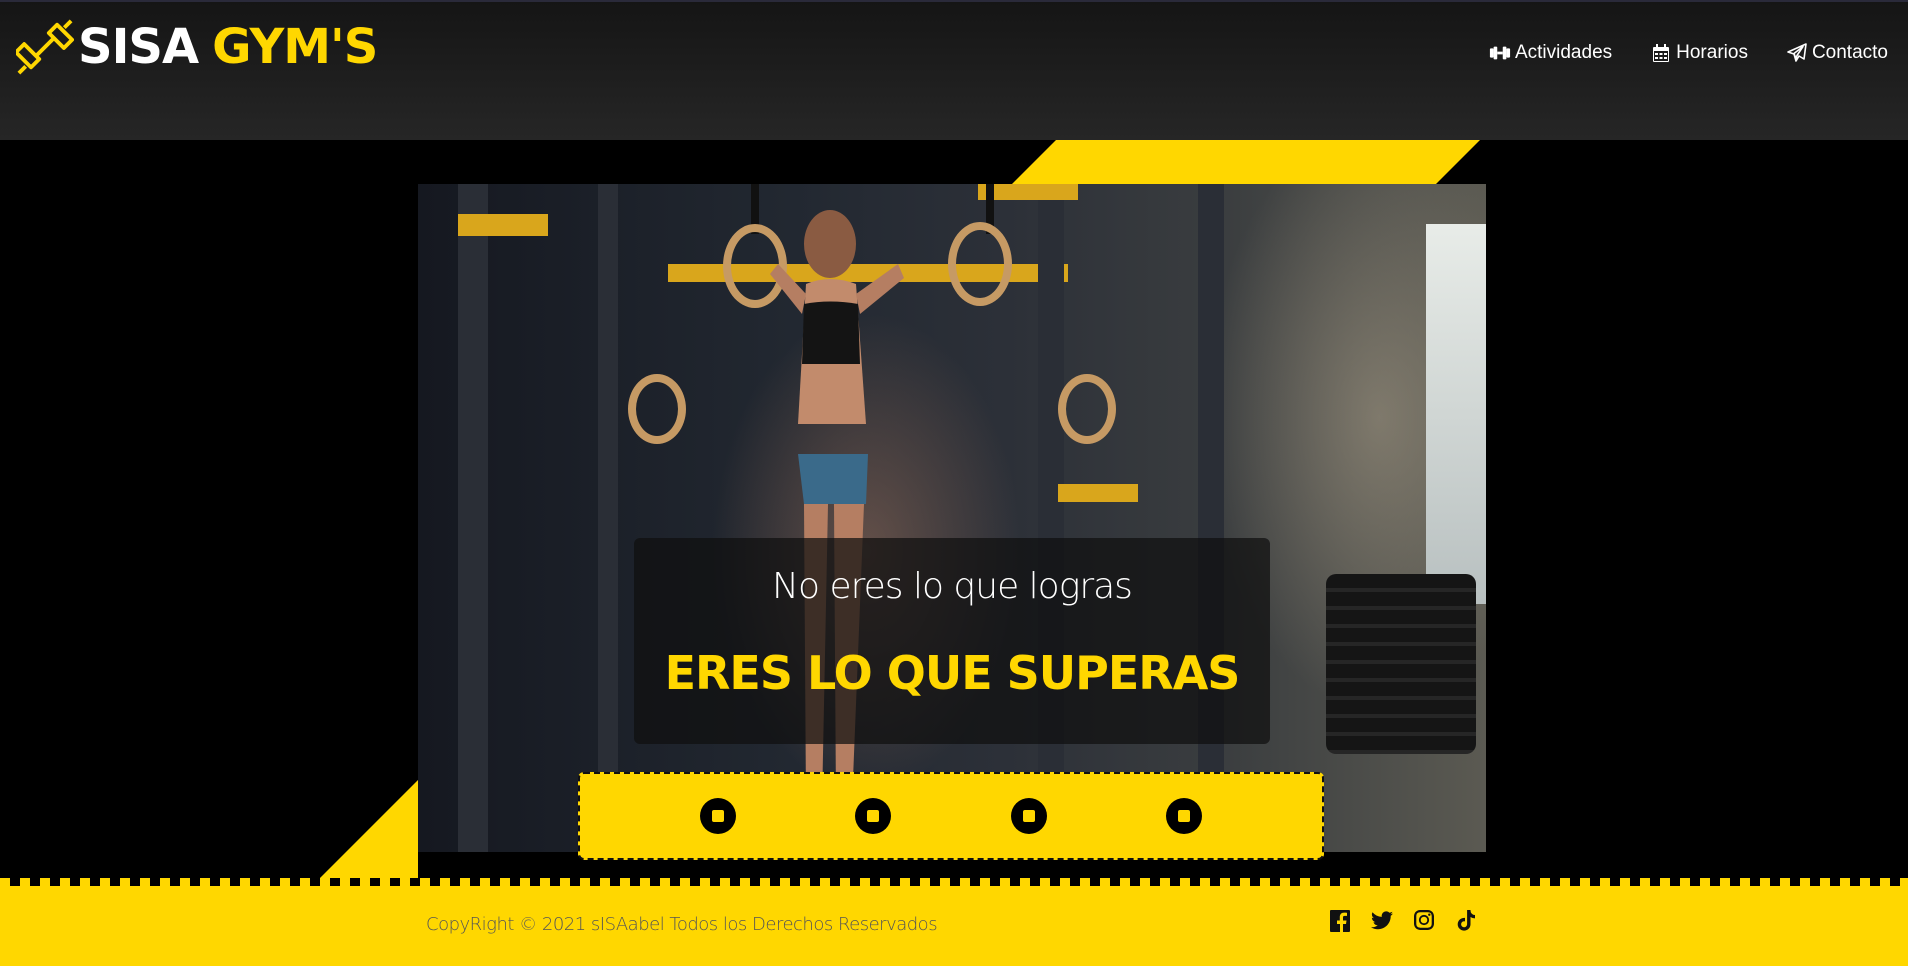 The image size is (1908, 966). I want to click on window, so click(1456, 414).